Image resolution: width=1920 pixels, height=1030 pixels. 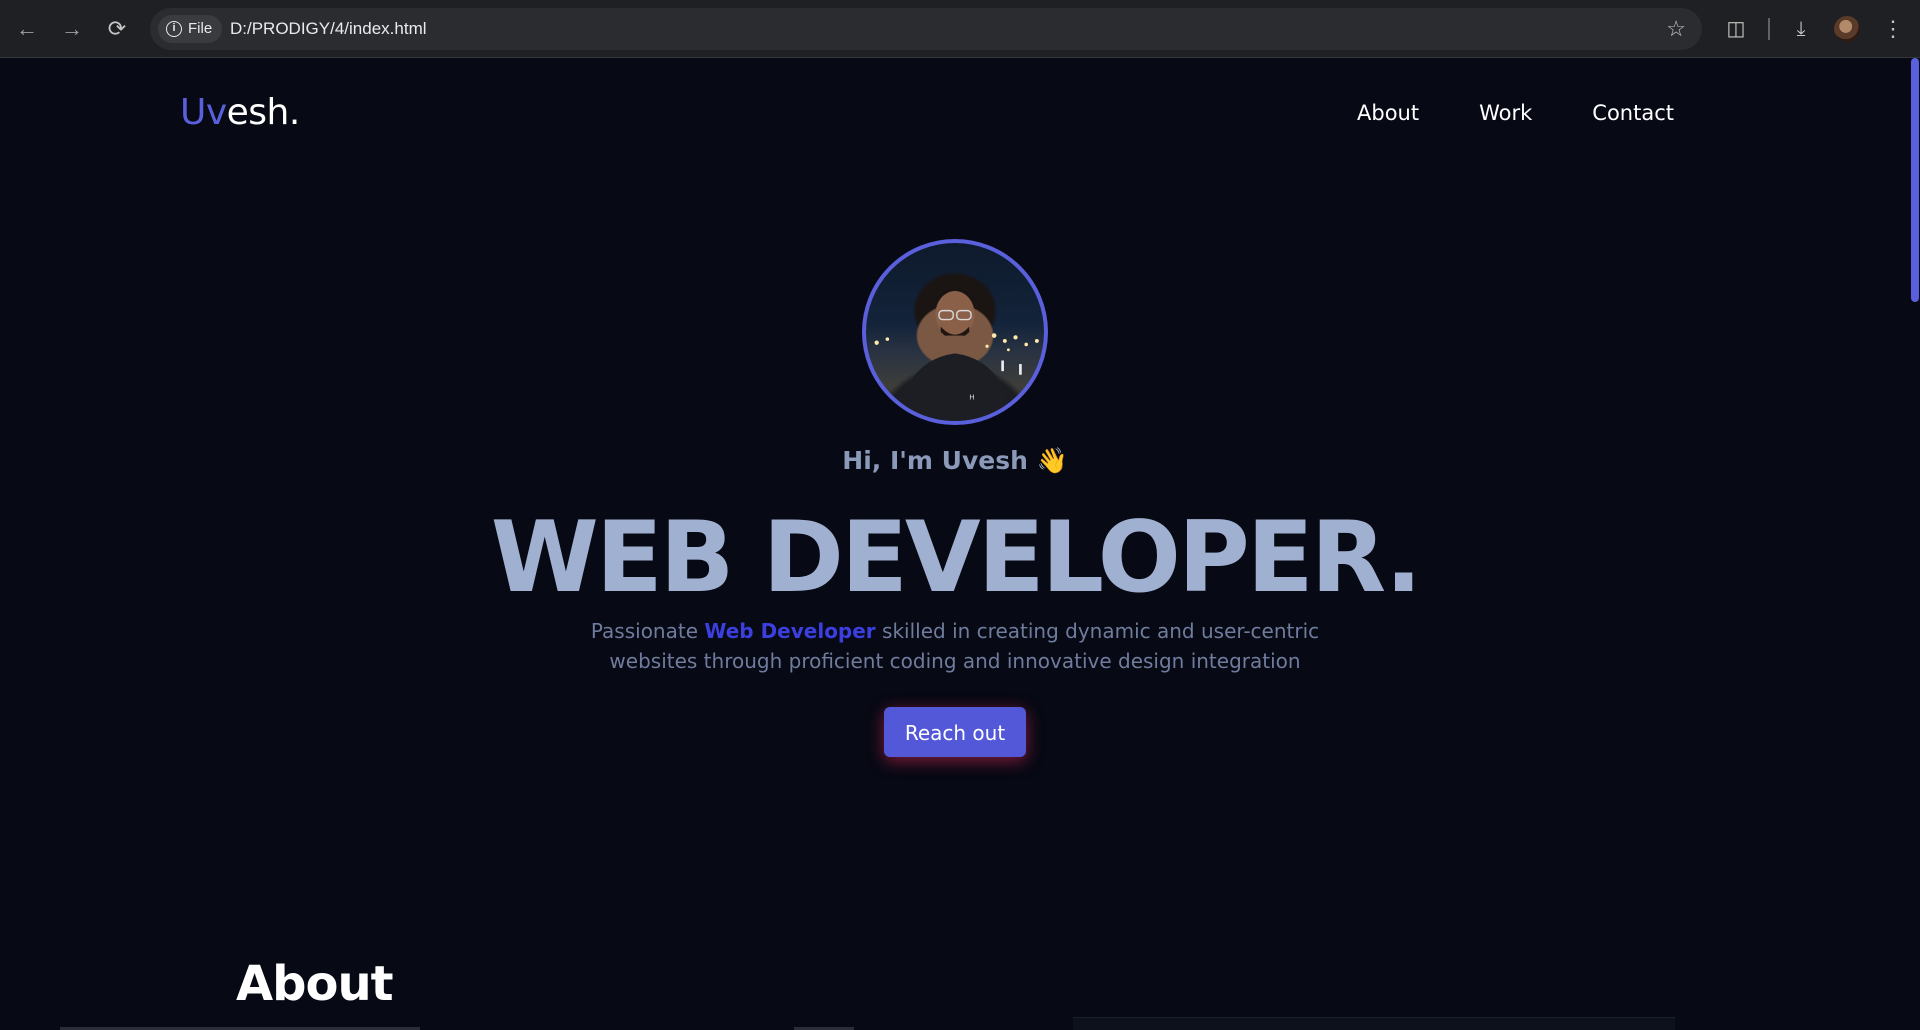 What do you see at coordinates (1769, 29) in the screenshot?
I see `toolbar-divider` at bounding box center [1769, 29].